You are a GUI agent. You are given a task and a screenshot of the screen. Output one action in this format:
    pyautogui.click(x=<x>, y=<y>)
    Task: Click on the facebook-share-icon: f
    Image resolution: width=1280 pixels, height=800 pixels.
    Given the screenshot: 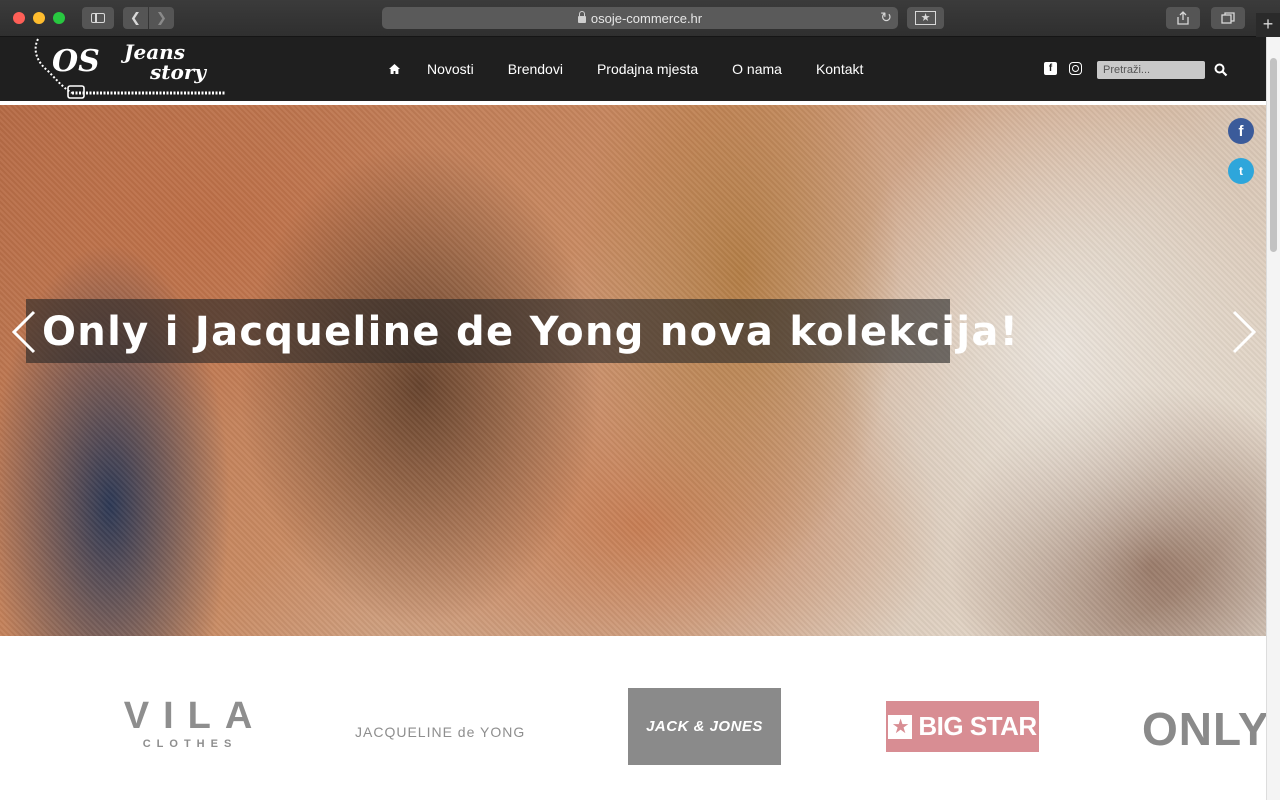 What is the action you would take?
    pyautogui.click(x=1241, y=131)
    